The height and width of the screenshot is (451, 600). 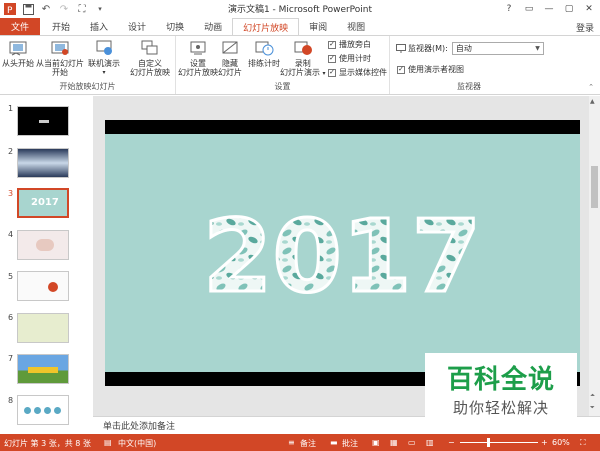 What do you see at coordinates (61, 26) in the screenshot?
I see `tab-home: 开始` at bounding box center [61, 26].